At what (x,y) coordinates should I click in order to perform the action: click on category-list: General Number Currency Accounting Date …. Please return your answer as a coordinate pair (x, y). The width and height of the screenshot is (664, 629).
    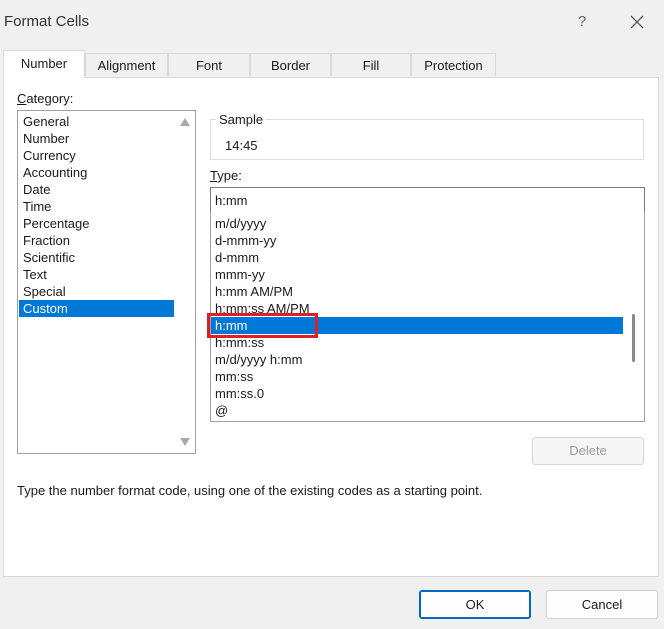
    Looking at the image, I should click on (106, 282).